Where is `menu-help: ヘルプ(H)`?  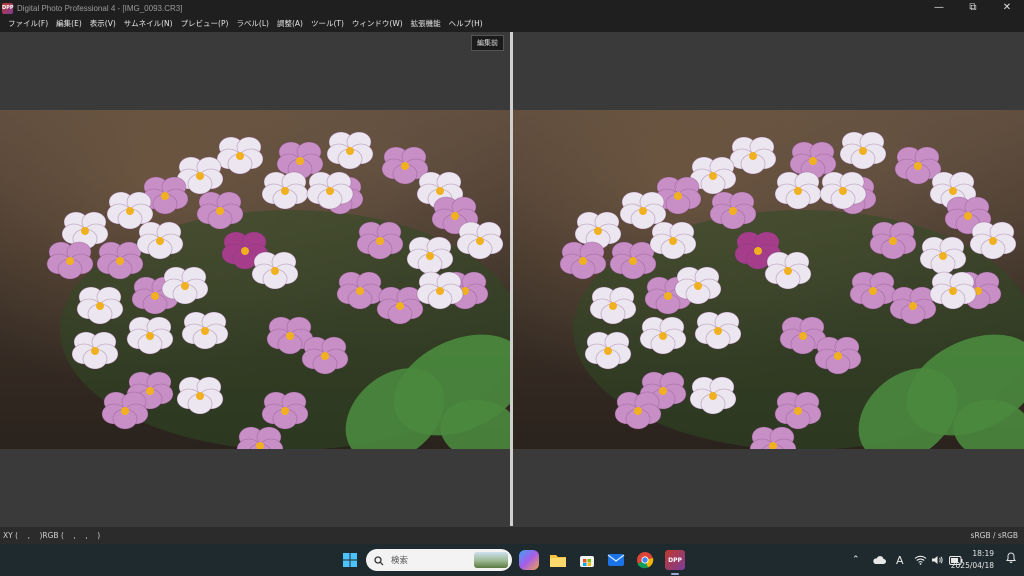 menu-help: ヘルプ(H) is located at coordinates (466, 24).